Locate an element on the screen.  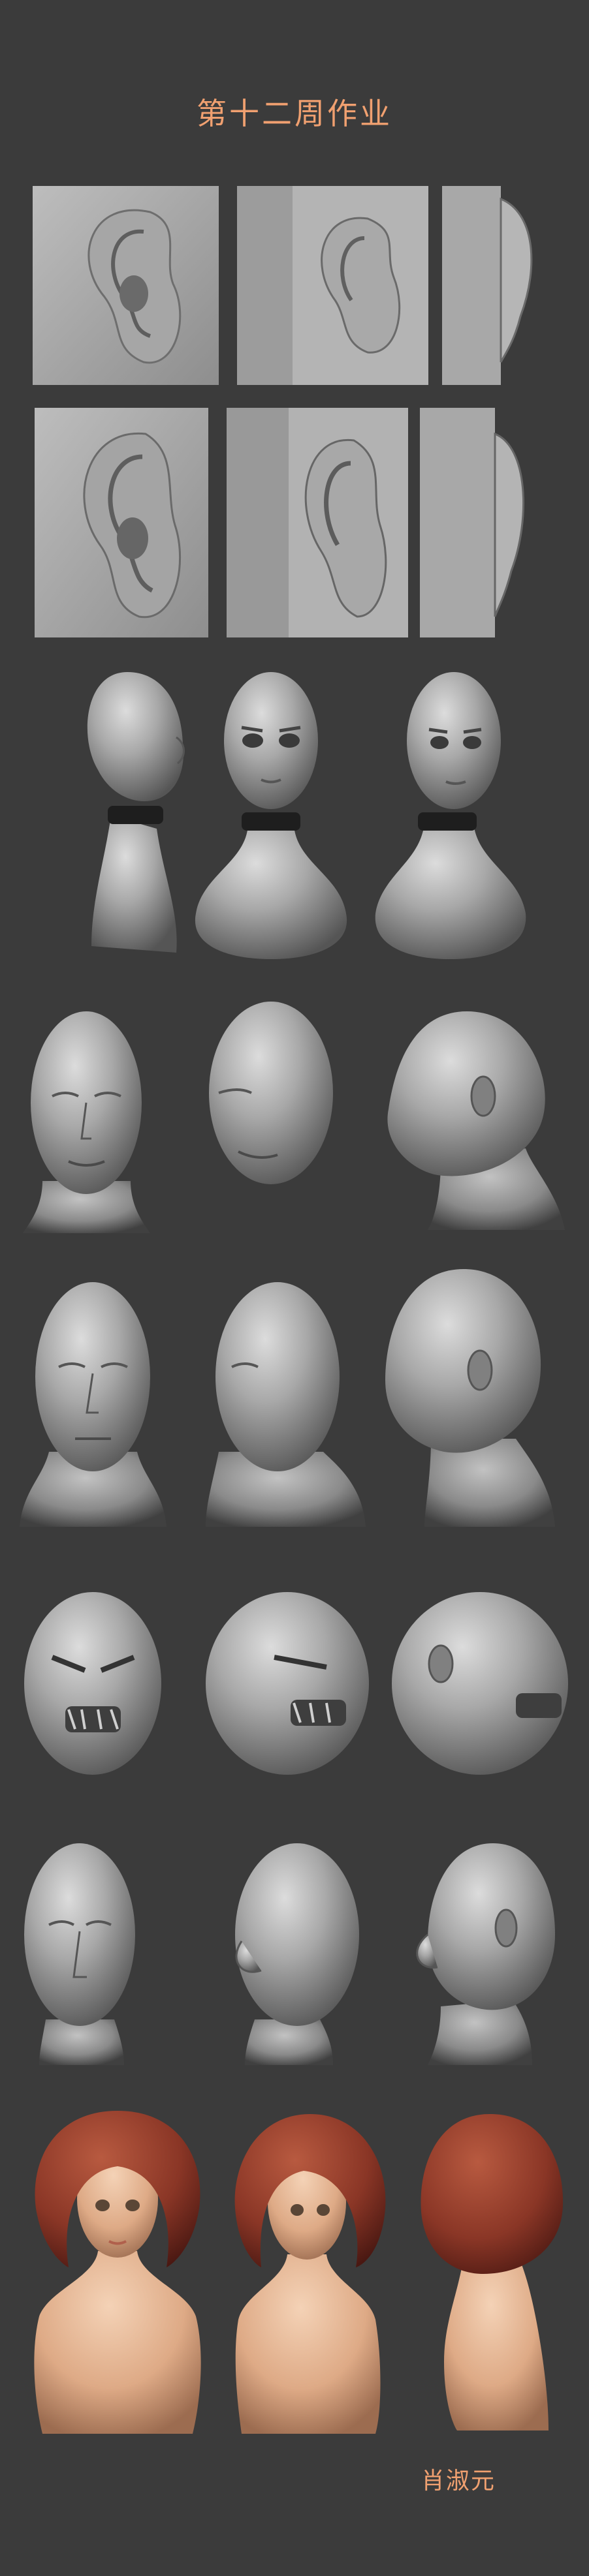
ogre-head-side is located at coordinates (480, 1682).